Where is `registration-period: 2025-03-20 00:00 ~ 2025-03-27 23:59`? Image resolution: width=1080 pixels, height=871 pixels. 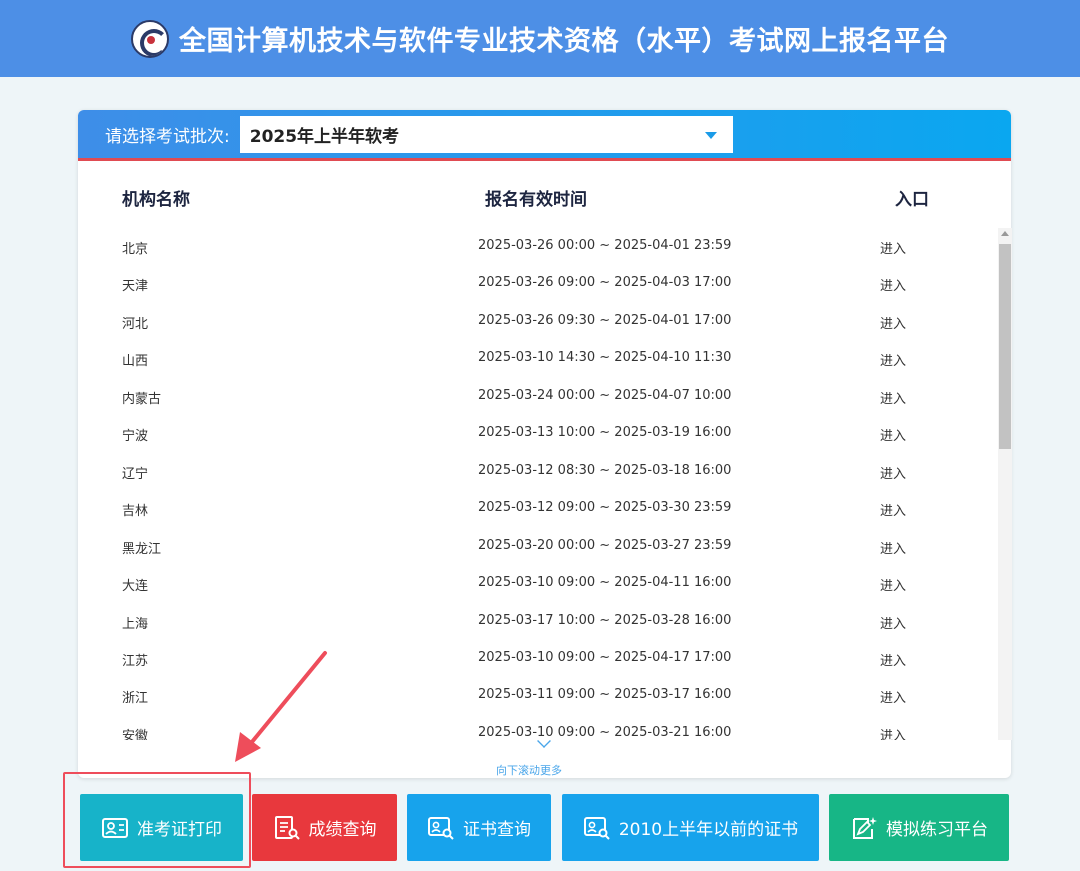
registration-period: 2025-03-20 00:00 ~ 2025-03-27 23:59 is located at coordinates (605, 545).